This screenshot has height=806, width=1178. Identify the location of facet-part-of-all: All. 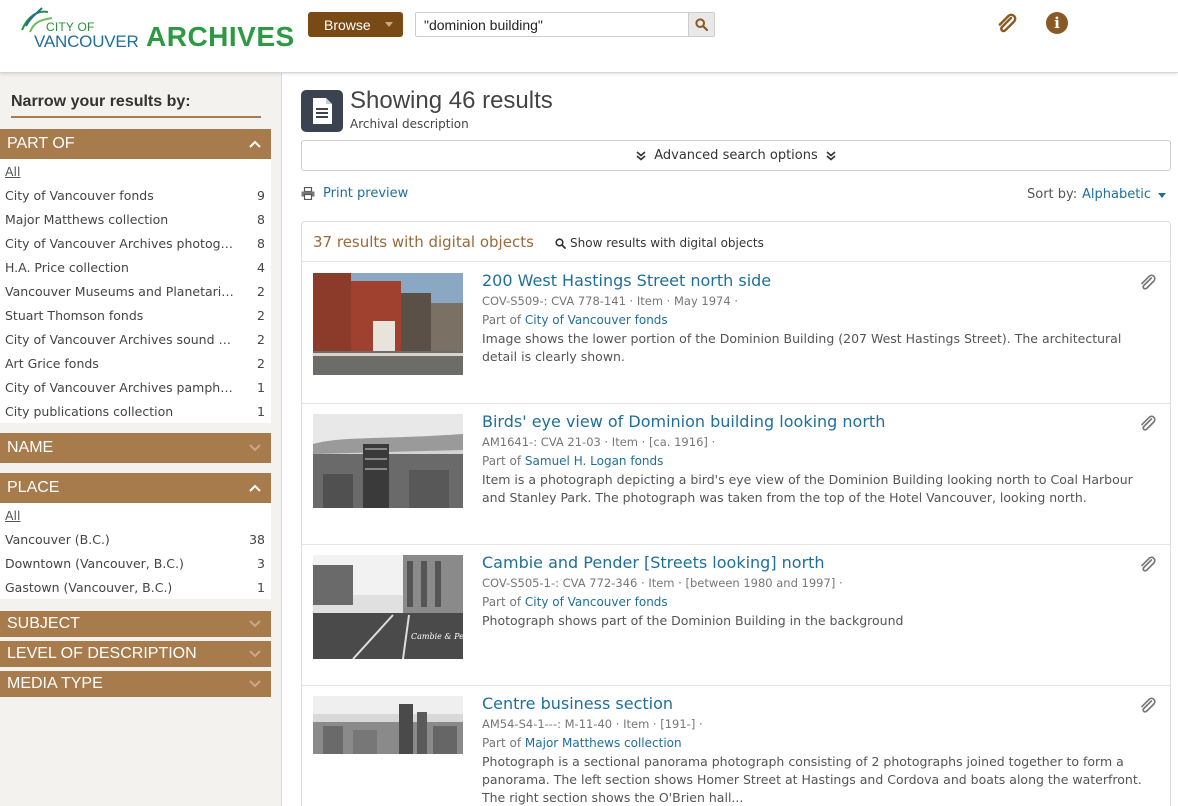
(135, 171).